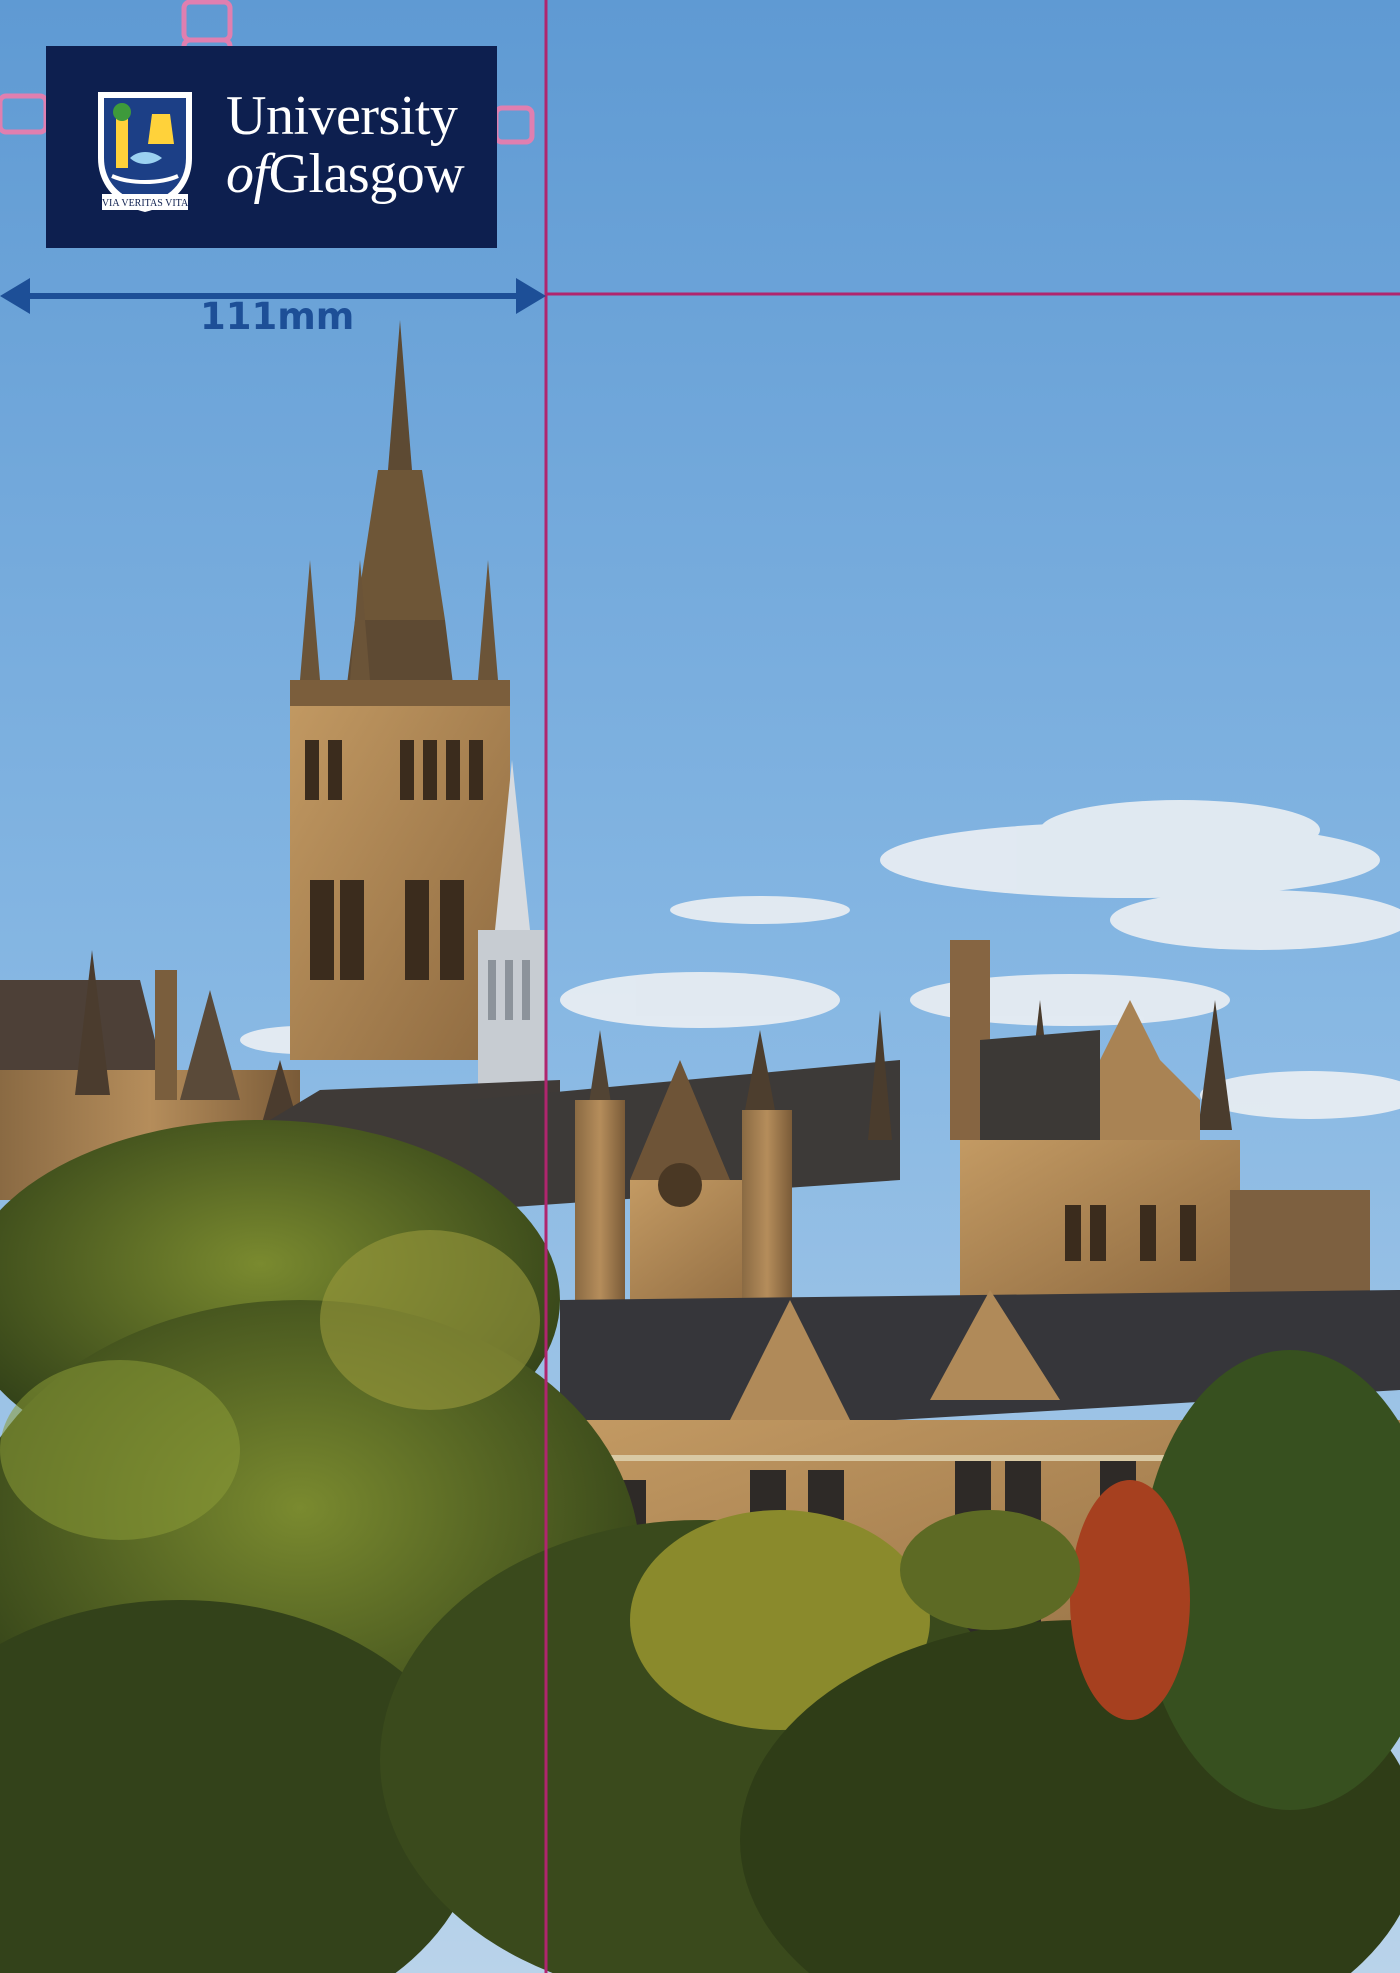 This screenshot has height=1973, width=1400. What do you see at coordinates (366, 174) in the screenshot?
I see `logo-glasgow: Glasgow` at bounding box center [366, 174].